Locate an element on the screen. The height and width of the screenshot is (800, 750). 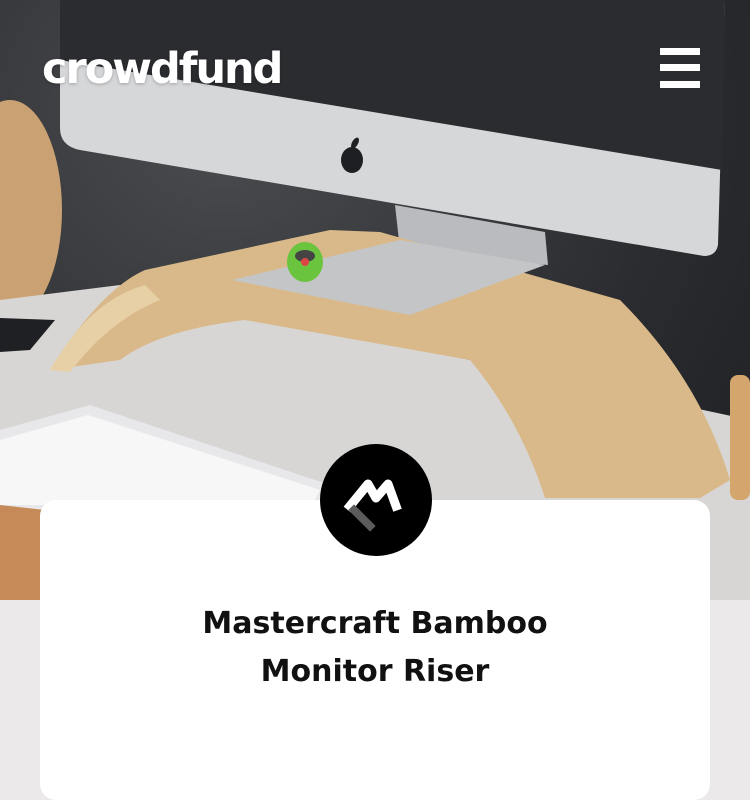
campaign-title-line: Monitor Riser is located at coordinates (375, 671).